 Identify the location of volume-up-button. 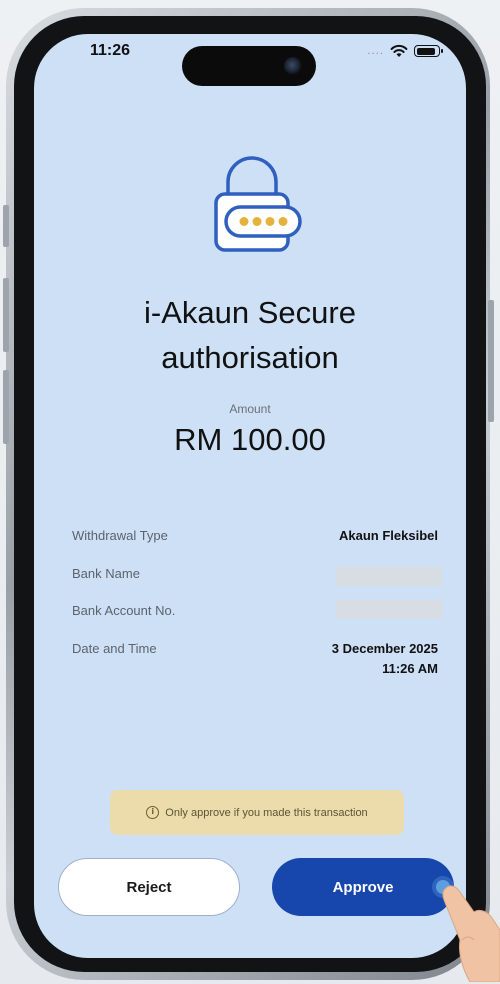
(6, 315).